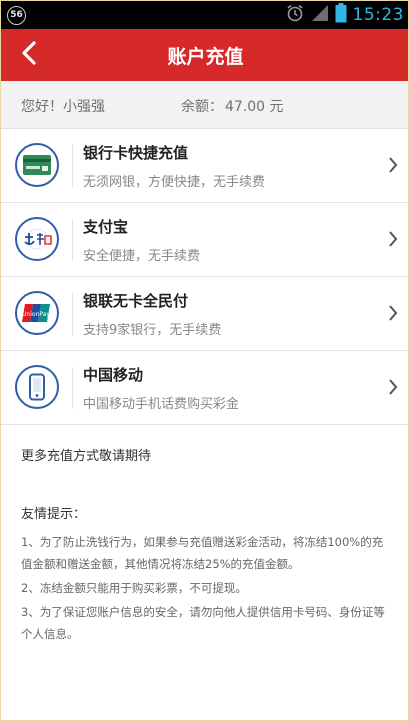  I want to click on app-header: 账户充值, so click(204, 55).